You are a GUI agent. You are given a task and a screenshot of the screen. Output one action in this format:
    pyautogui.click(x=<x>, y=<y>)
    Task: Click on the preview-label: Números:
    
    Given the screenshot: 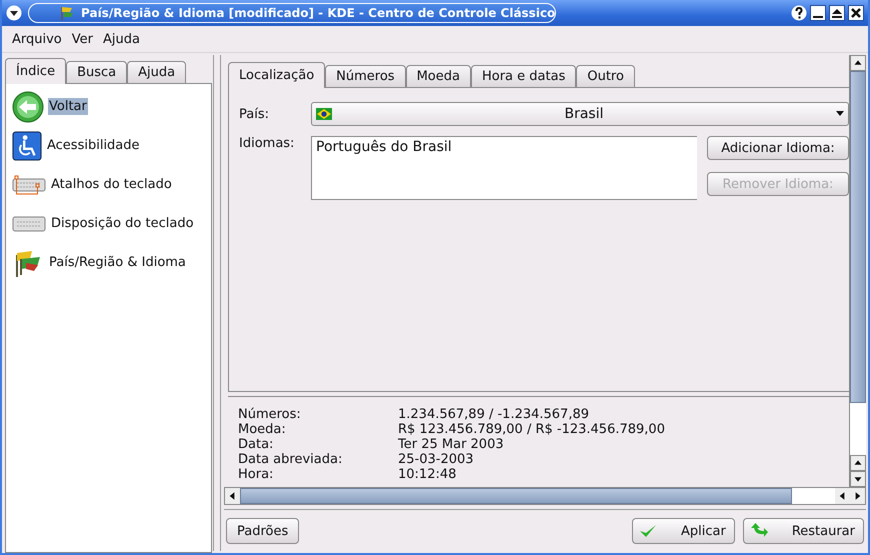 What is the action you would take?
    pyautogui.click(x=270, y=414)
    